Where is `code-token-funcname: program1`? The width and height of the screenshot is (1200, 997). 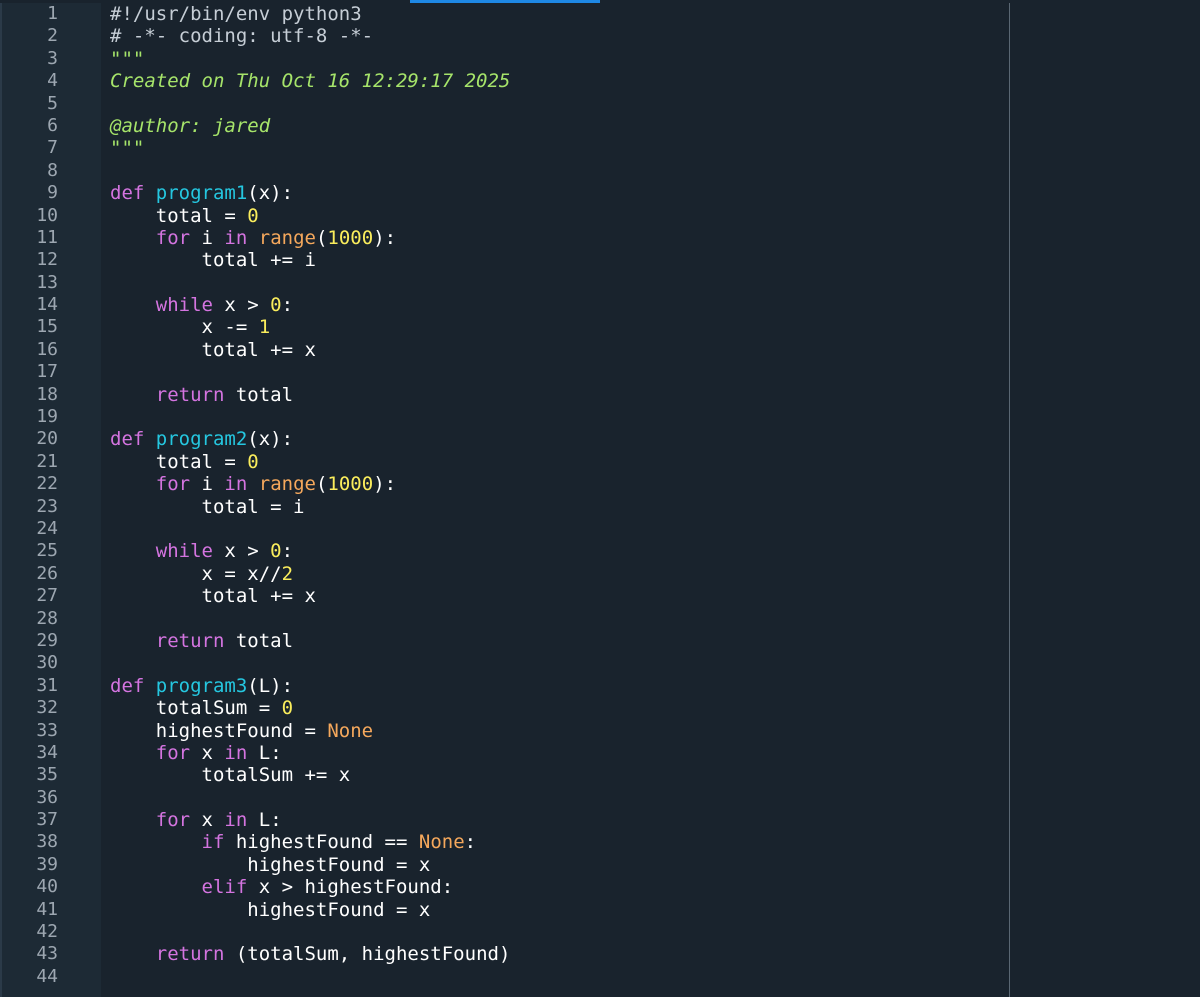
code-token-funcname: program1 is located at coordinates (201, 193).